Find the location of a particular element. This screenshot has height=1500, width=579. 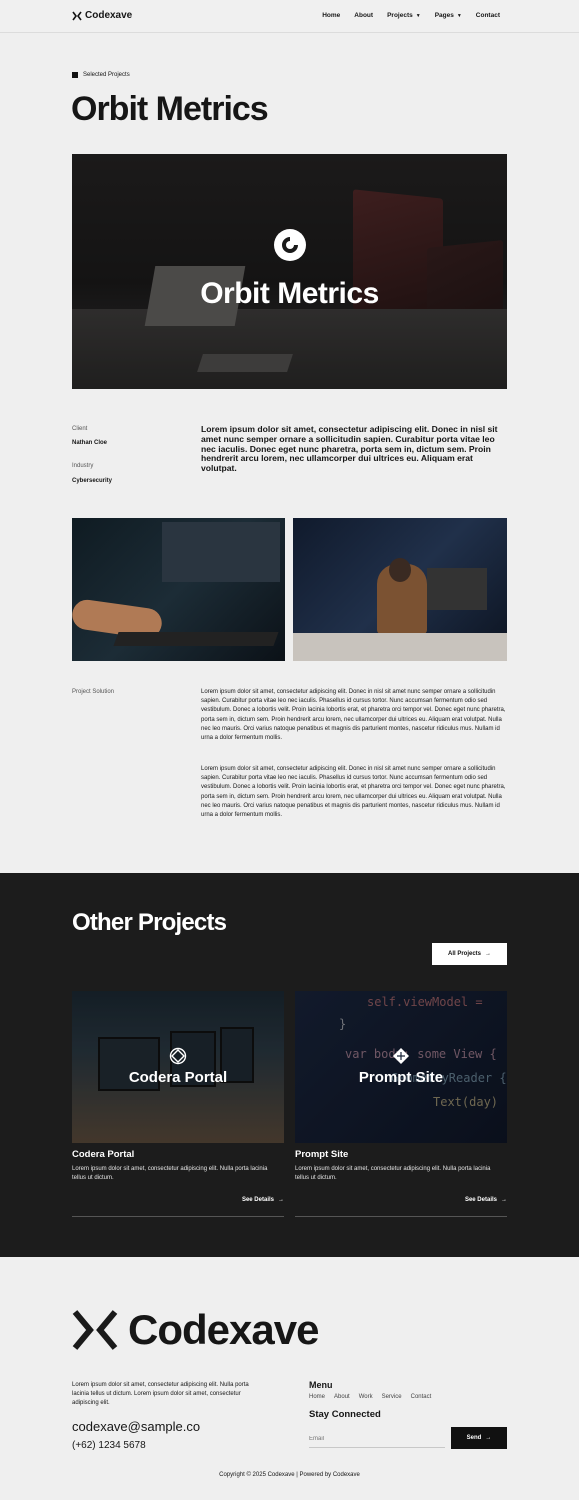

all-projects-button: All Projects → is located at coordinates (469, 954).